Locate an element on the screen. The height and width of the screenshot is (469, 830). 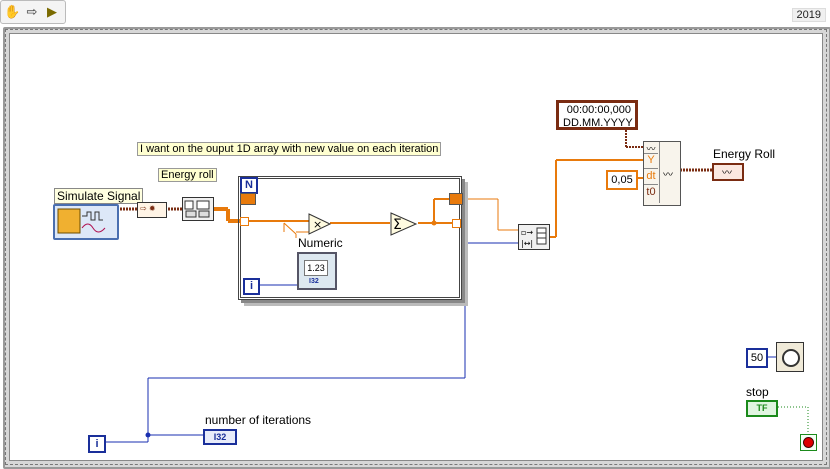
wait-ms-node is located at coordinates (790, 357).